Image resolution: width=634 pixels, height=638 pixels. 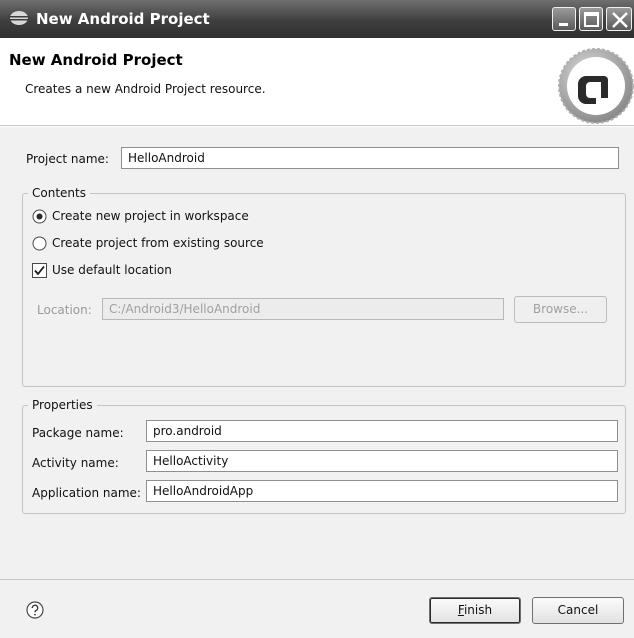 I want to click on close-button, so click(x=619, y=19).